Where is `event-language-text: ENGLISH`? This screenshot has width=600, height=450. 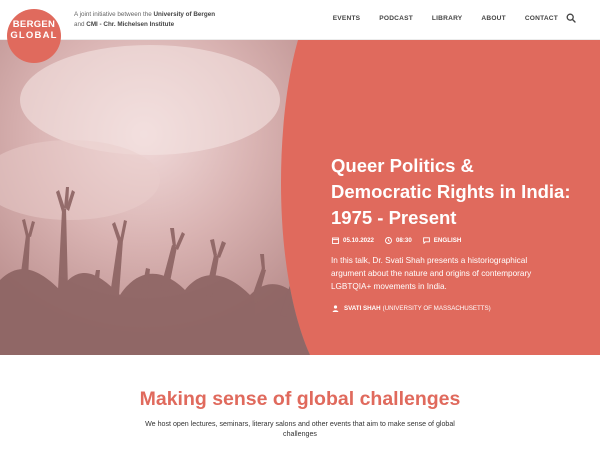 event-language-text: ENGLISH is located at coordinates (447, 240).